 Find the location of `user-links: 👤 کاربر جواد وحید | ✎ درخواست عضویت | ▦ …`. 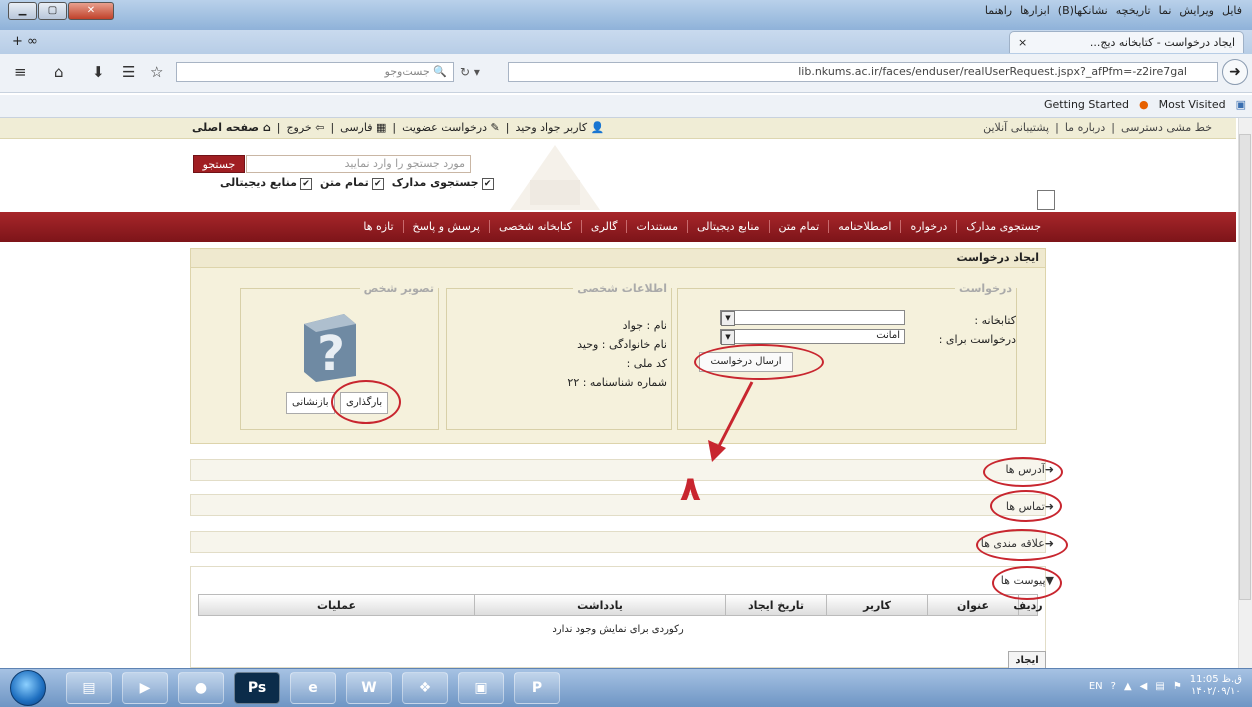

user-links: 👤 کاربر جواد وحید | ✎ درخواست عضویت | ▦ … is located at coordinates (398, 127).